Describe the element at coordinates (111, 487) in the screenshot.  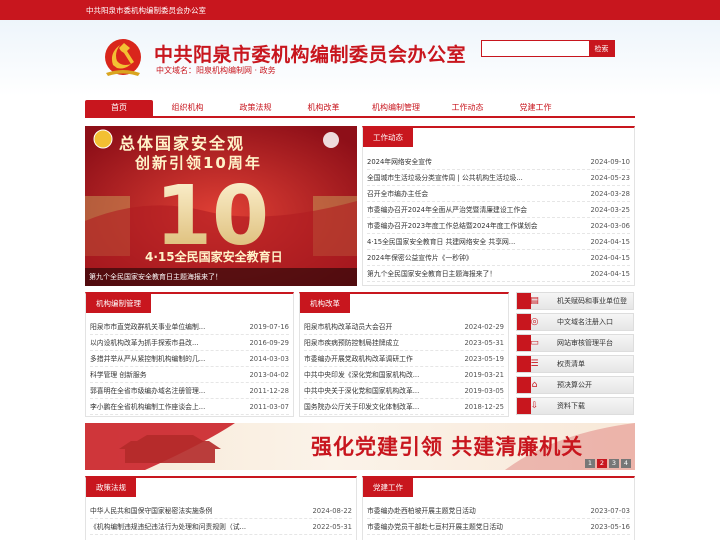
I see `policy-tab: 政策法规` at that location.